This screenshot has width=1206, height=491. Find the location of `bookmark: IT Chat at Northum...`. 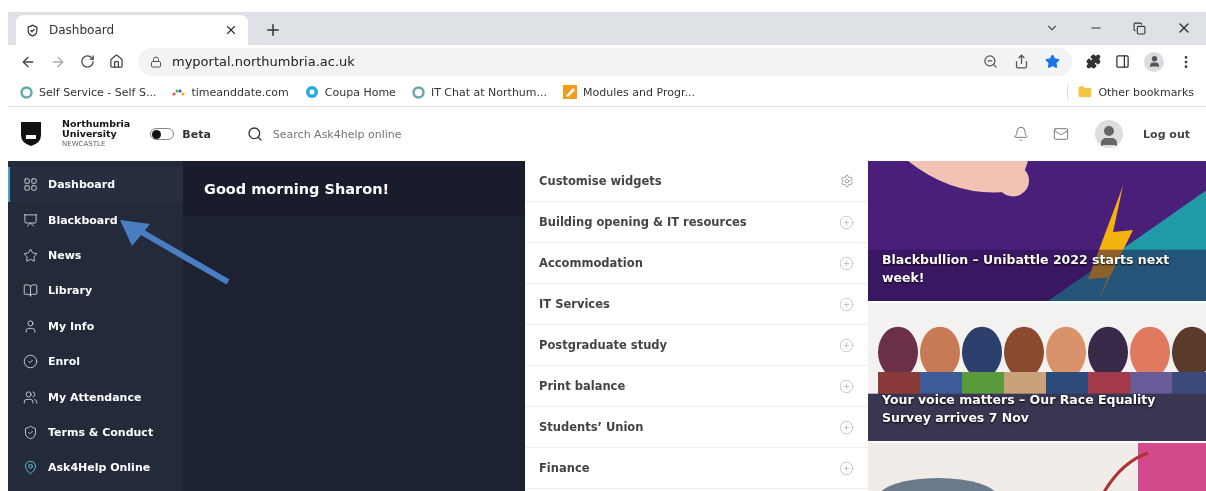

bookmark: IT Chat at Northum... is located at coordinates (479, 92).